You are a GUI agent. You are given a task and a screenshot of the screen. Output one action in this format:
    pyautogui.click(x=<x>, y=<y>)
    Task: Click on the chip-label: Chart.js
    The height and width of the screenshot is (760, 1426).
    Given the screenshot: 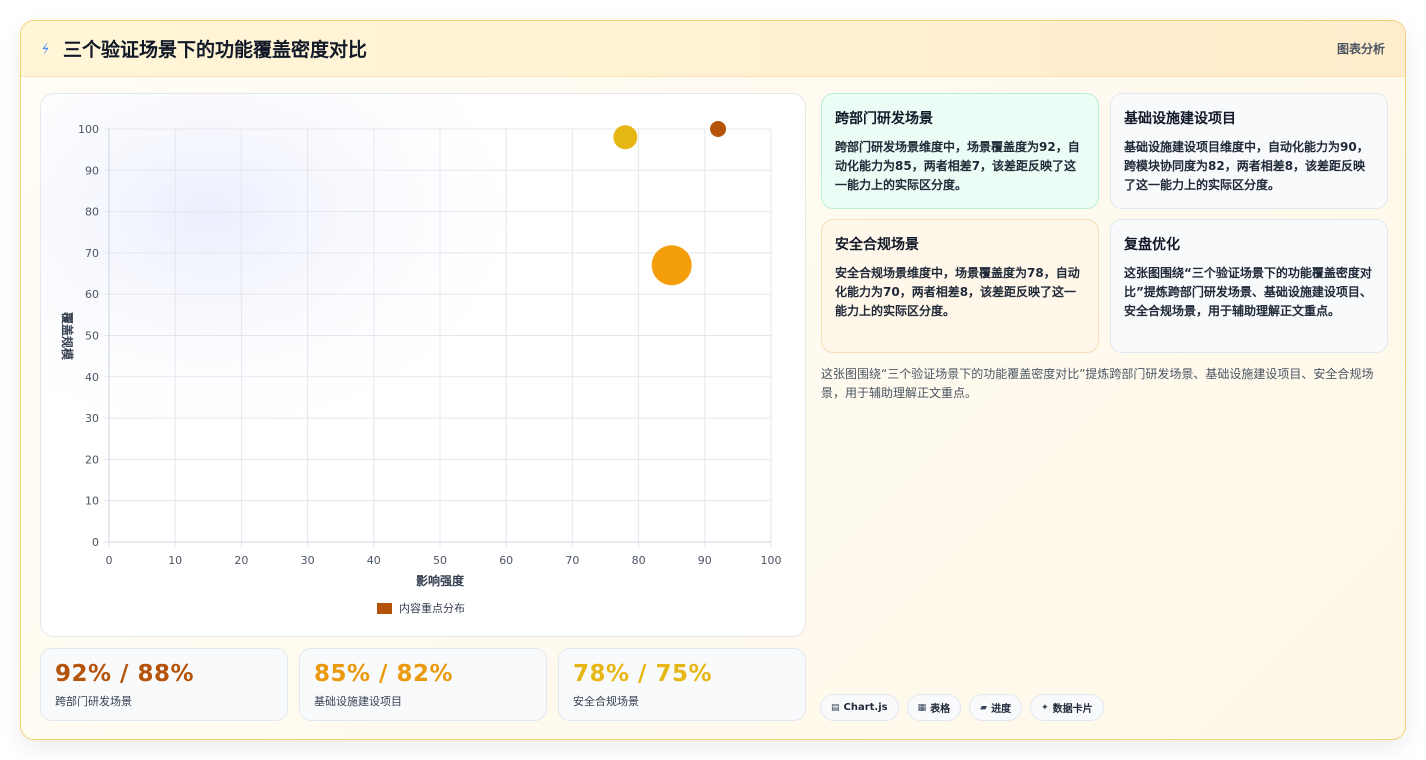 What is the action you would take?
    pyautogui.click(x=865, y=707)
    